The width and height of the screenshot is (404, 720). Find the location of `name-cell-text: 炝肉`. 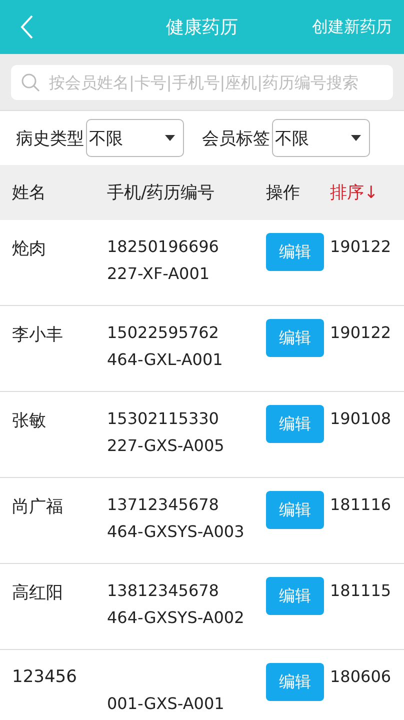

name-cell-text: 炝肉 is located at coordinates (29, 249).